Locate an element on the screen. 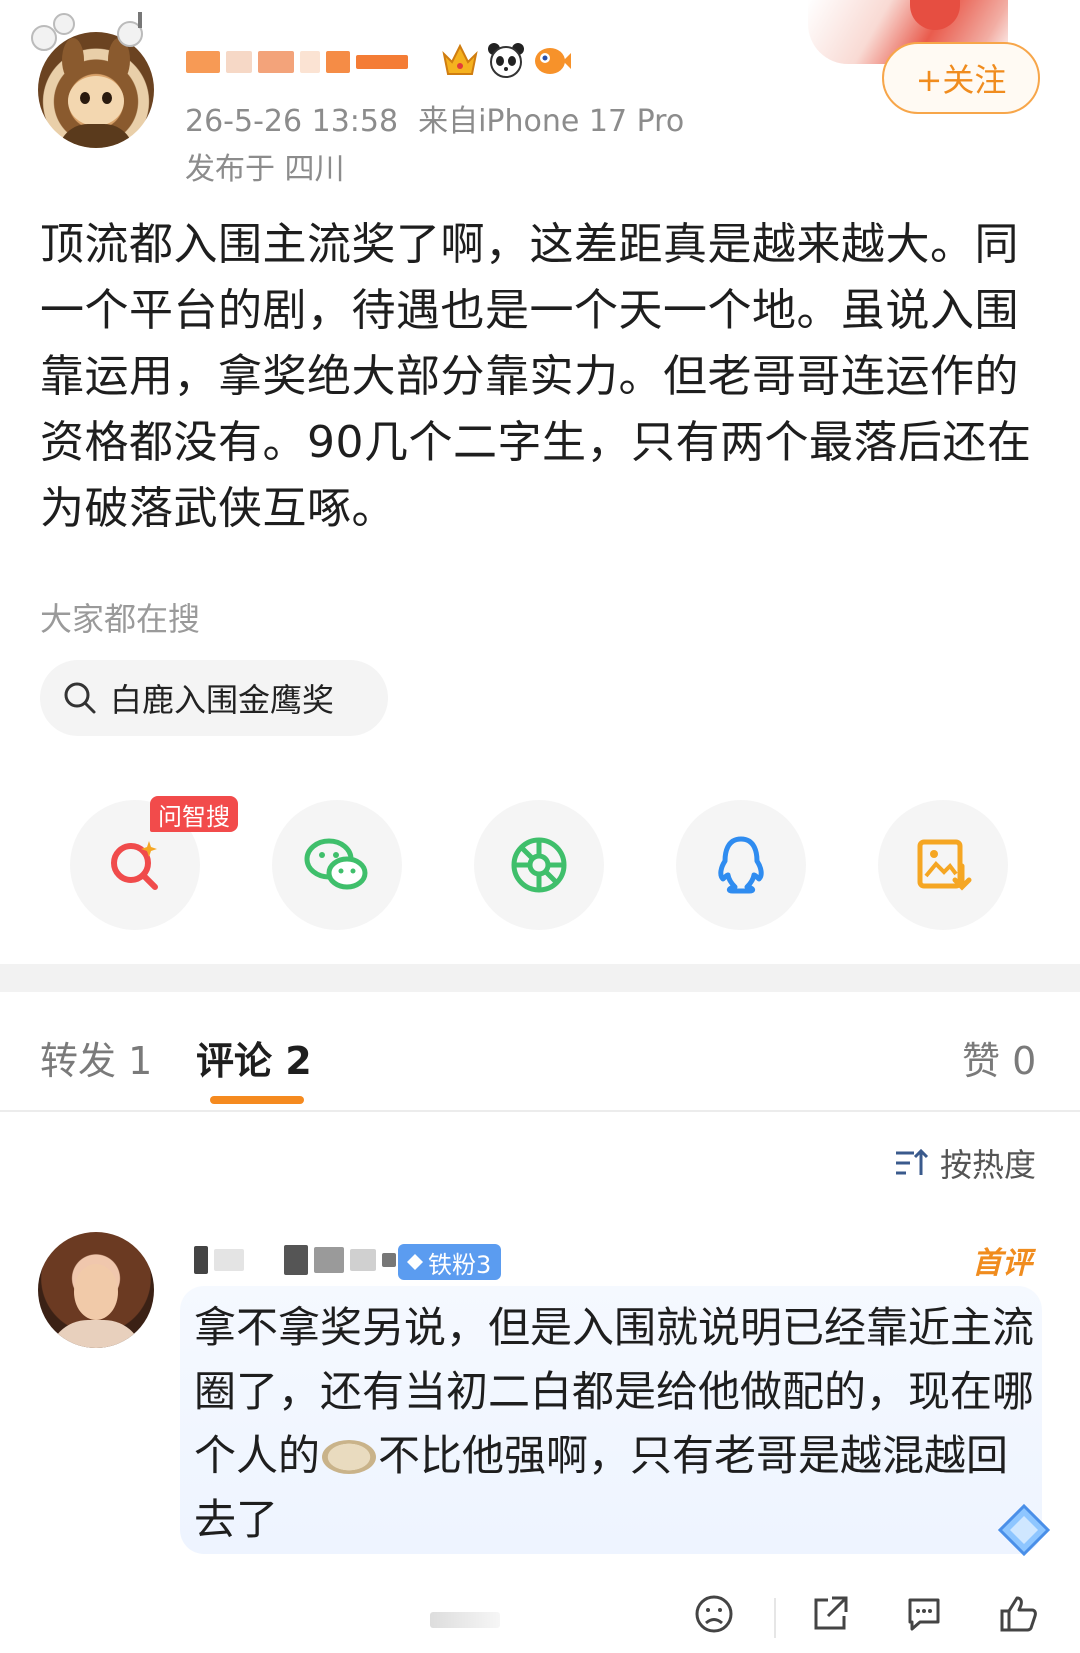  hot-search-label: 大家都在搜 is located at coordinates (120, 619).